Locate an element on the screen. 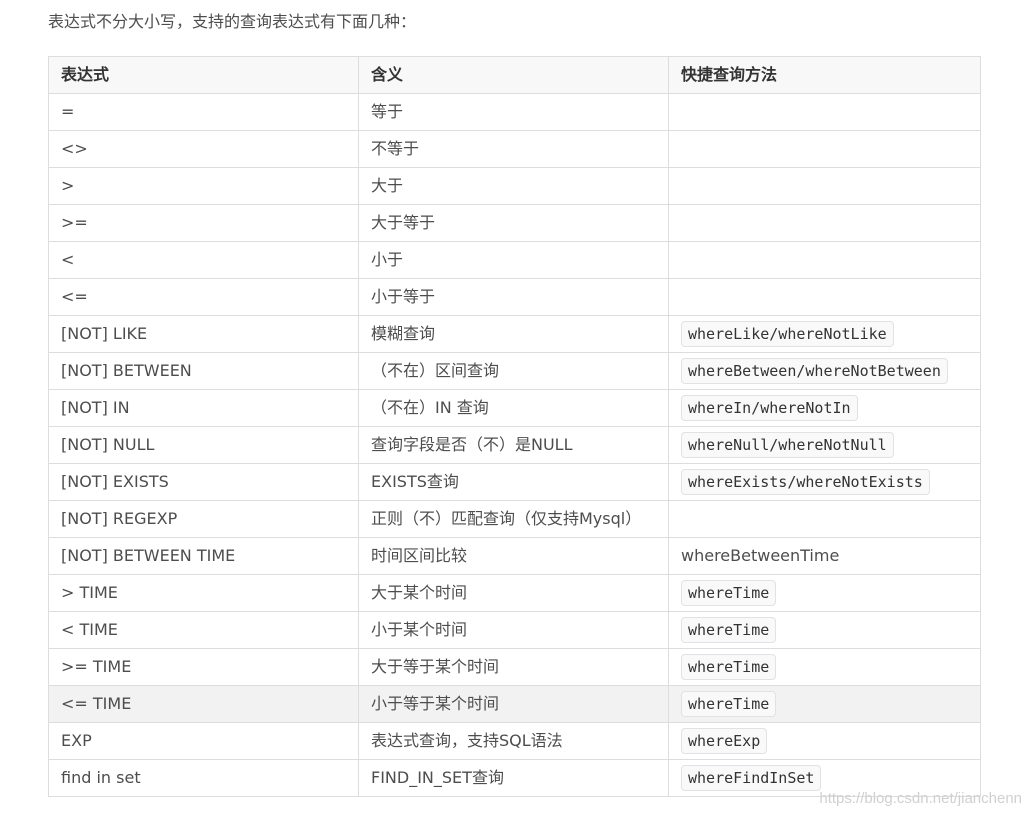 This screenshot has width=1030, height=819. cell-shortcut-method: whereNull/whereNotNull is located at coordinates (824, 445).